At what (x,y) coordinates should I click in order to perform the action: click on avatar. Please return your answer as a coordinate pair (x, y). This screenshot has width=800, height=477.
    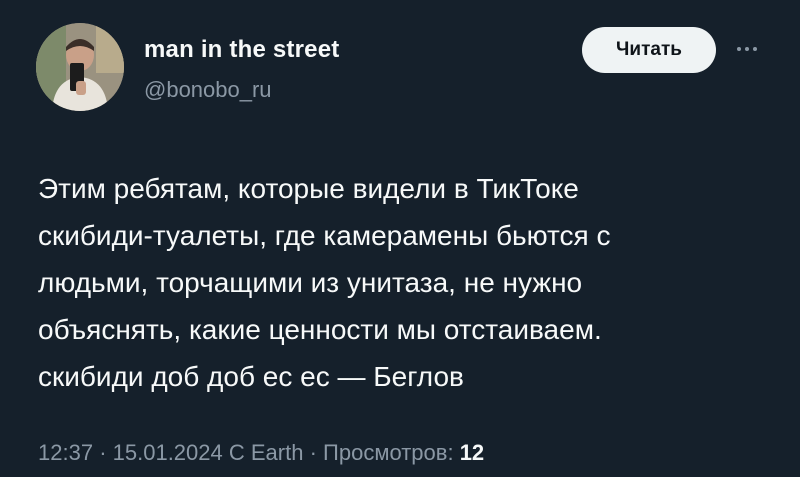
    Looking at the image, I should click on (80, 67).